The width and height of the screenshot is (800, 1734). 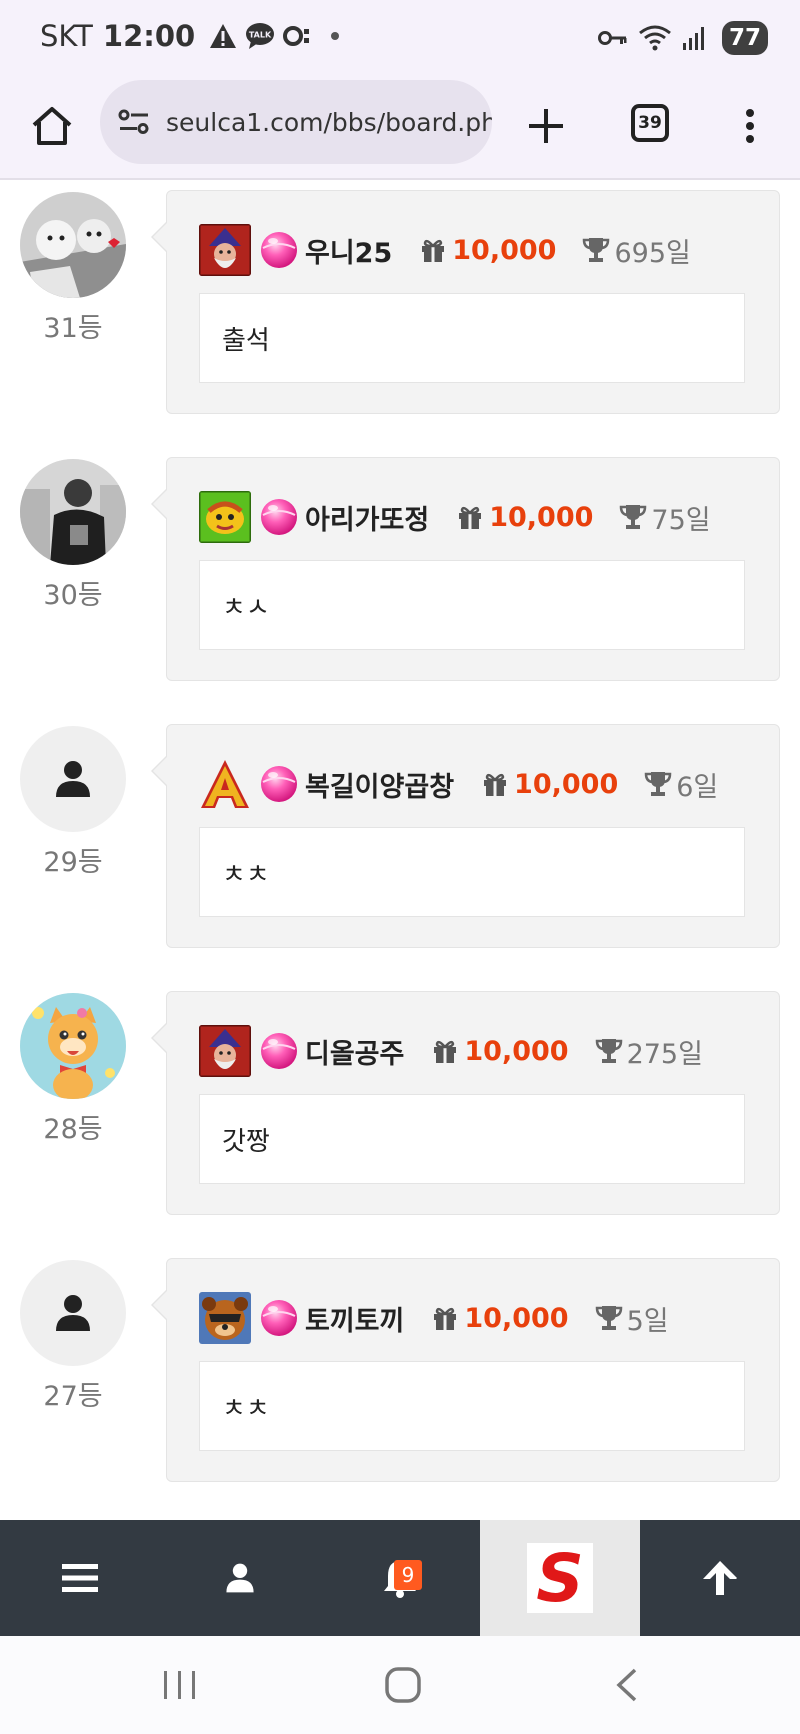 What do you see at coordinates (750, 126) in the screenshot?
I see `more-icon` at bounding box center [750, 126].